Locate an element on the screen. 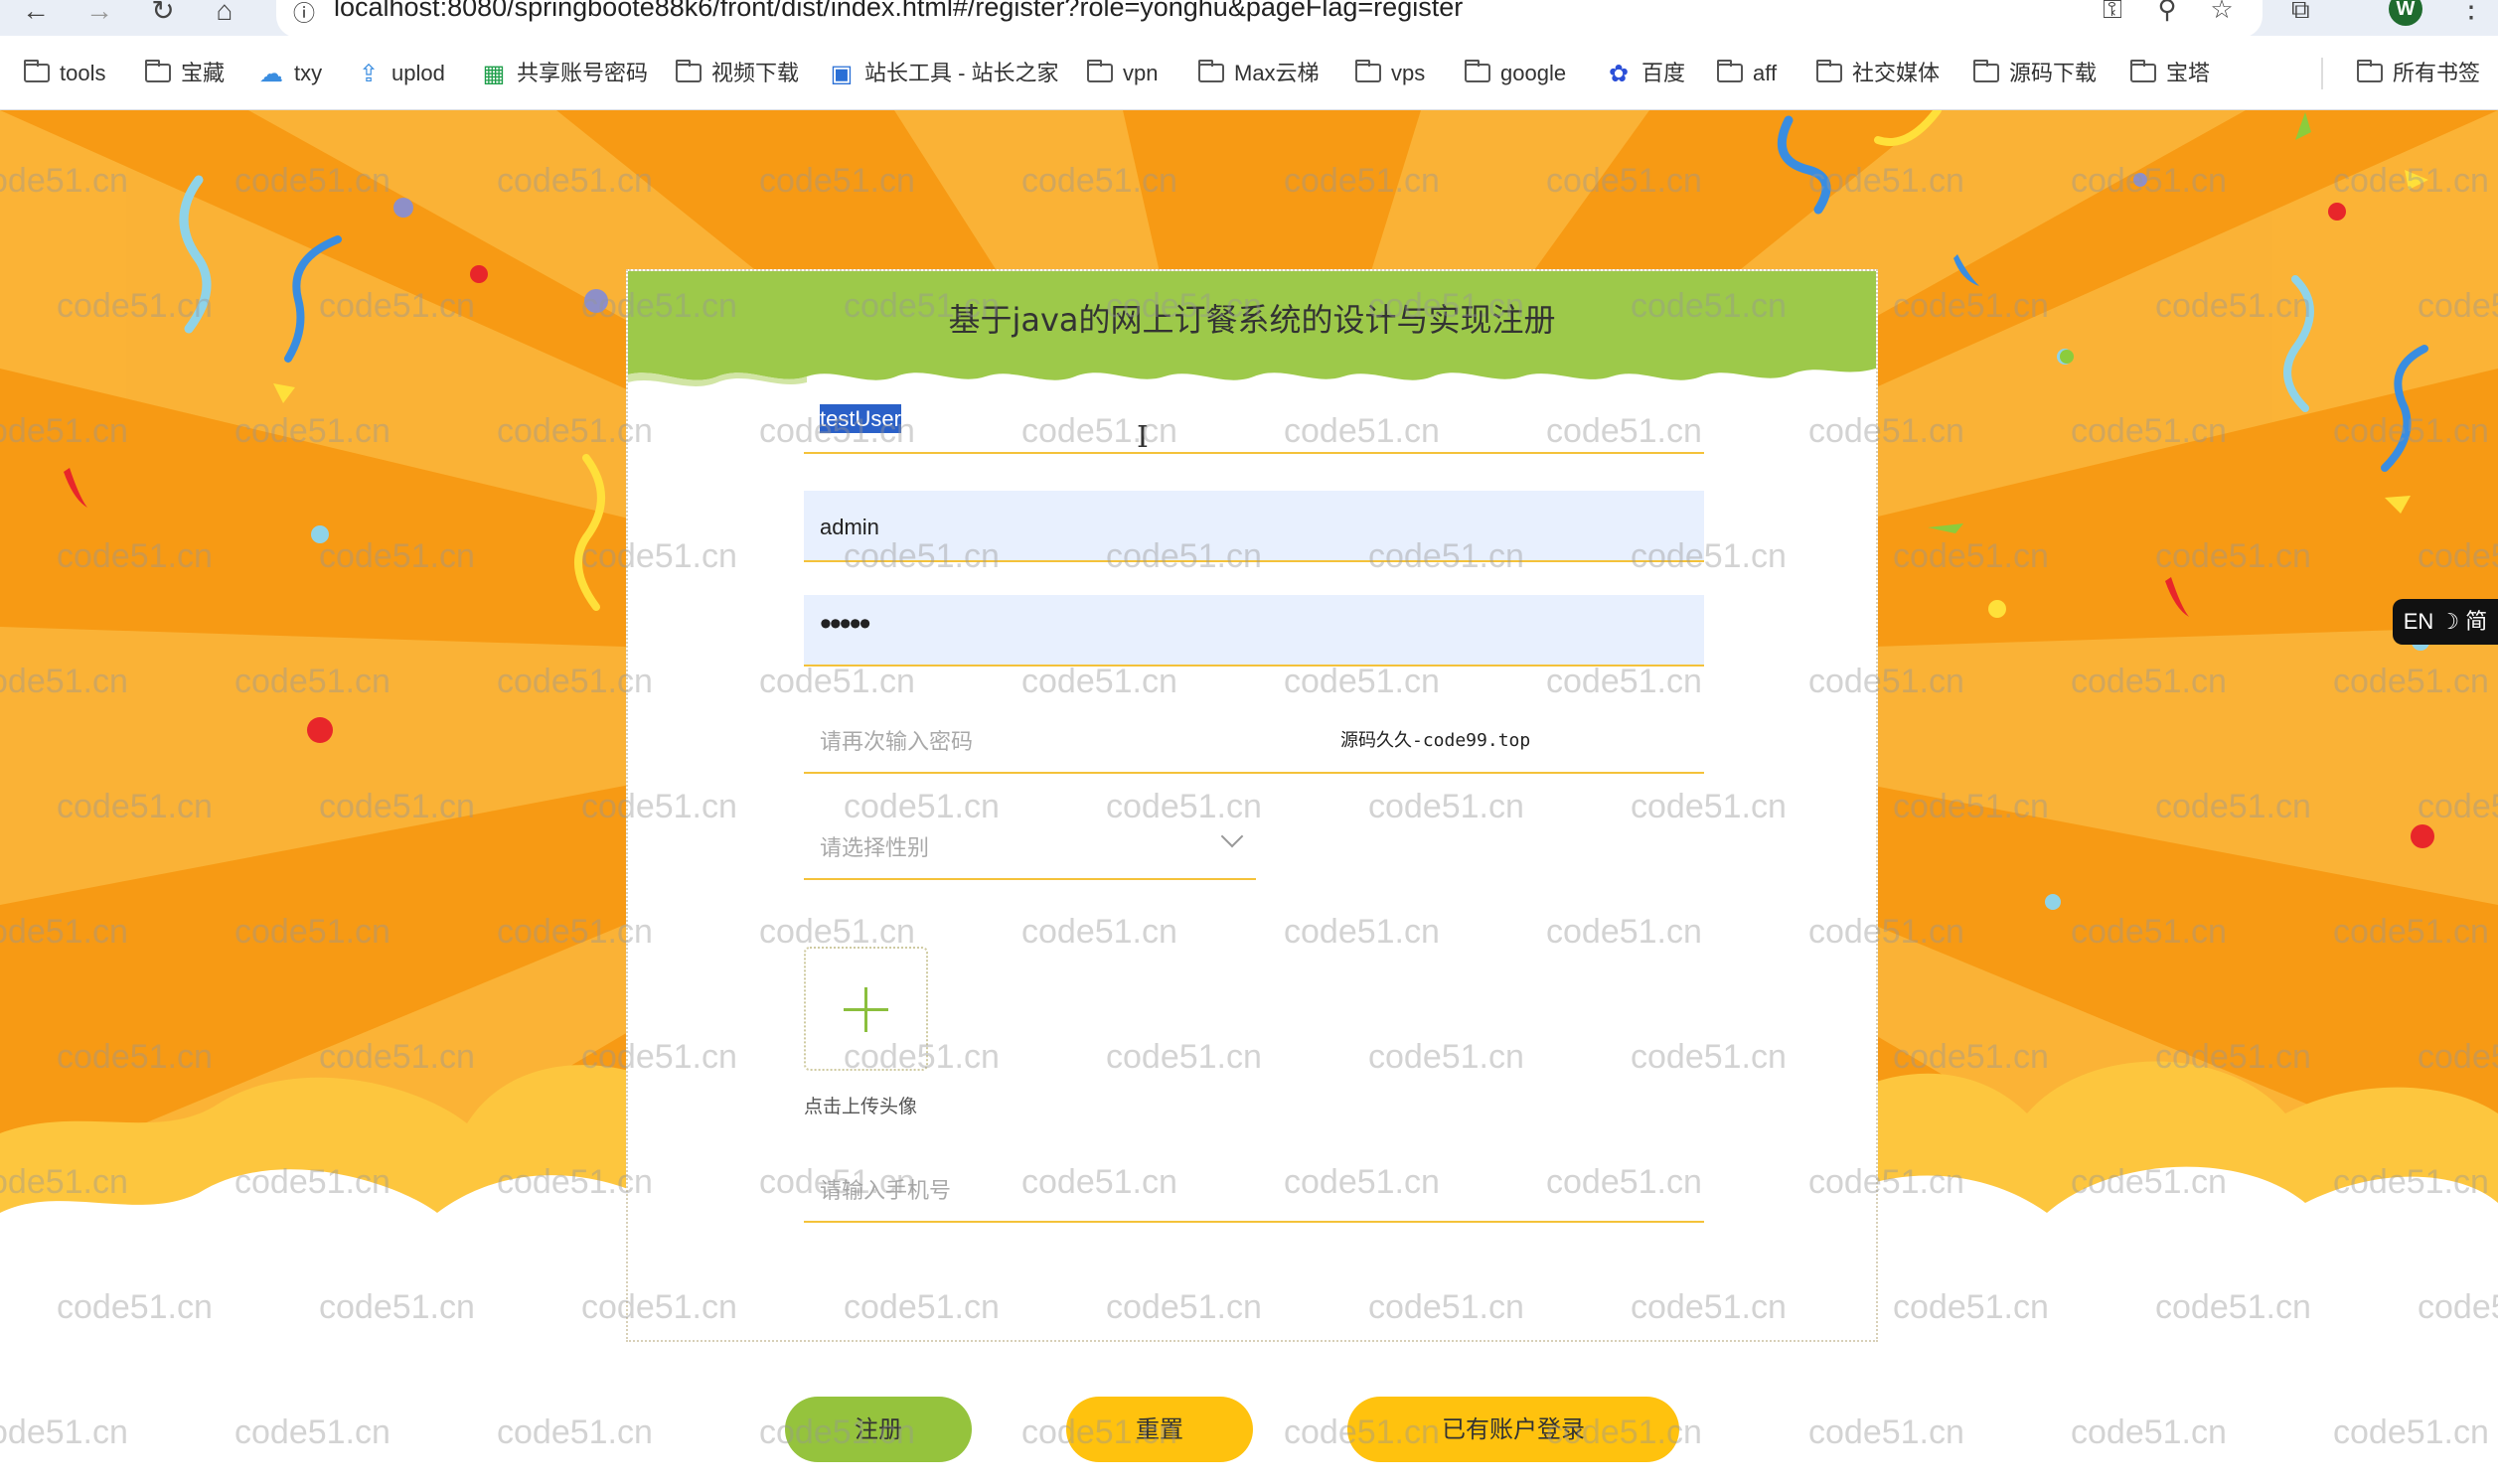 Image resolution: width=2498 pixels, height=1484 pixels. upload-avatar-label: 点击上传头像 is located at coordinates (861, 1106).